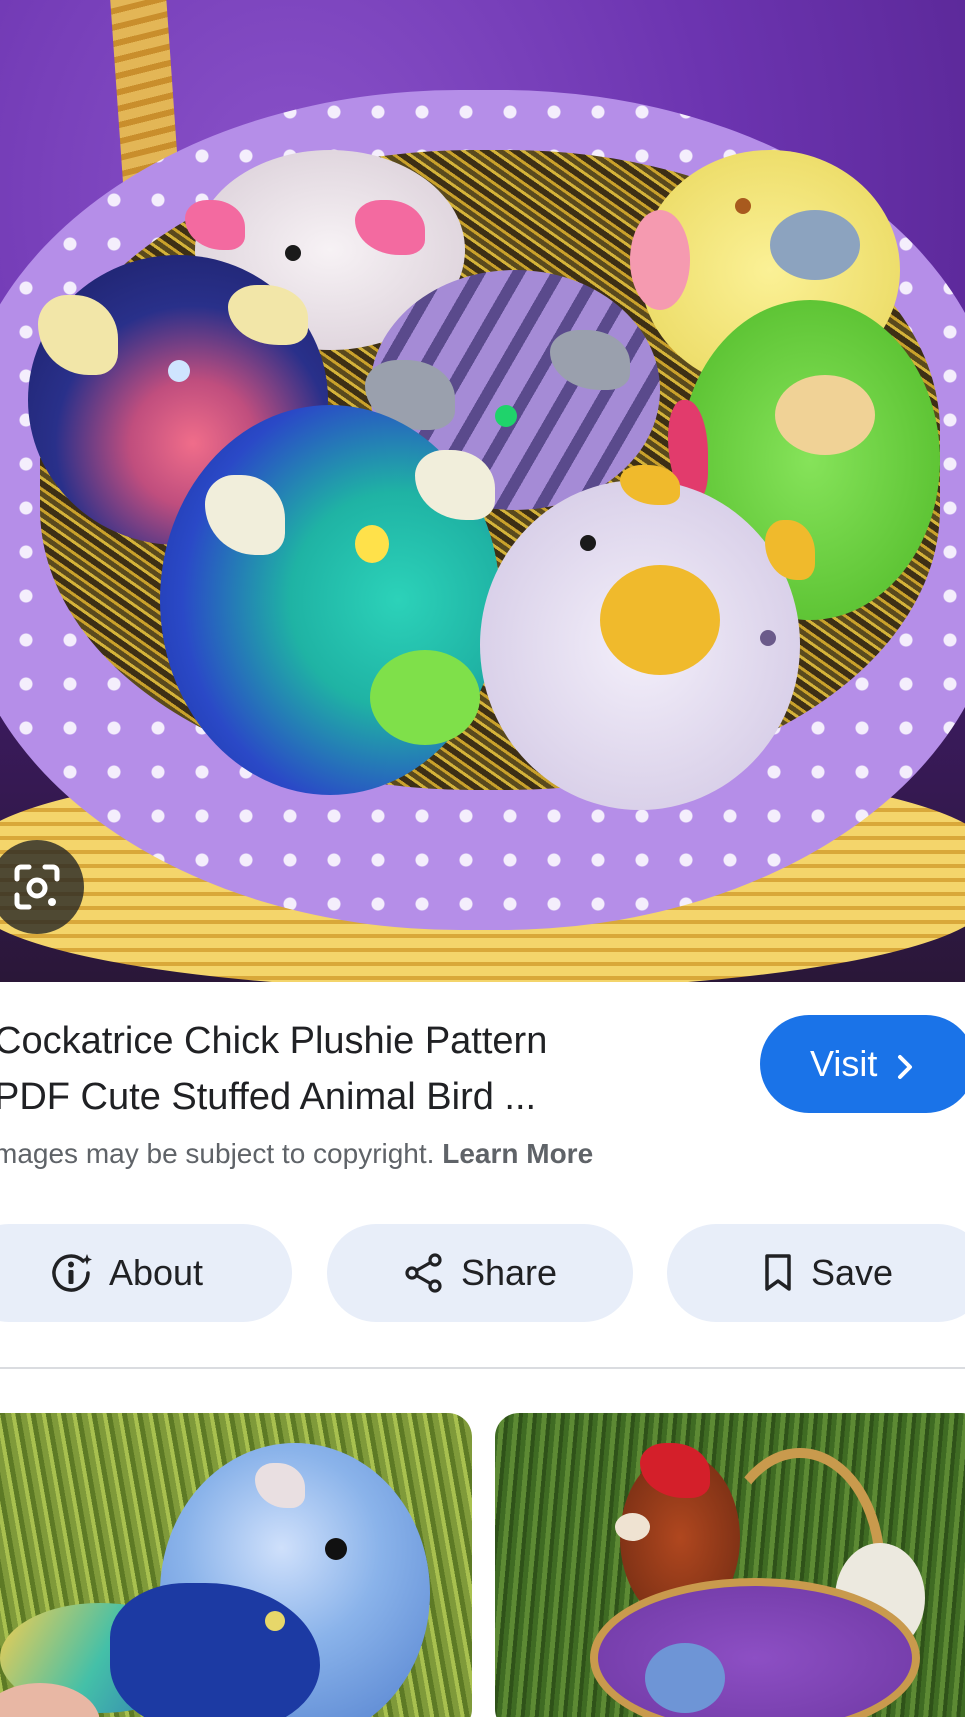 This screenshot has height=1717, width=965. What do you see at coordinates (905, 1064) in the screenshot?
I see `chevron-right-icon` at bounding box center [905, 1064].